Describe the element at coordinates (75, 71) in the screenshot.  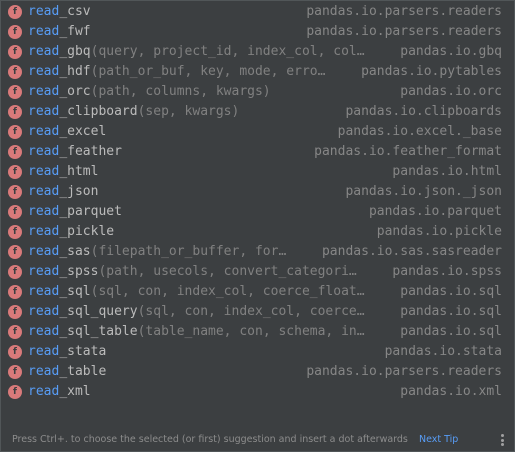
I see `suggestion-suffix: _hdf` at that location.